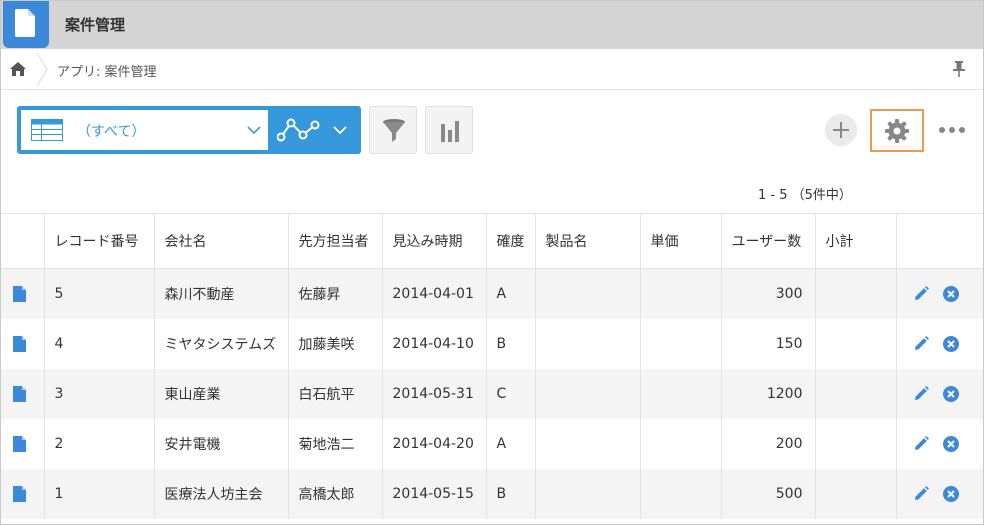 This screenshot has height=525, width=984. What do you see at coordinates (492, 69) in the screenshot?
I see `breadcrumb: アプリ: 案件管理` at bounding box center [492, 69].